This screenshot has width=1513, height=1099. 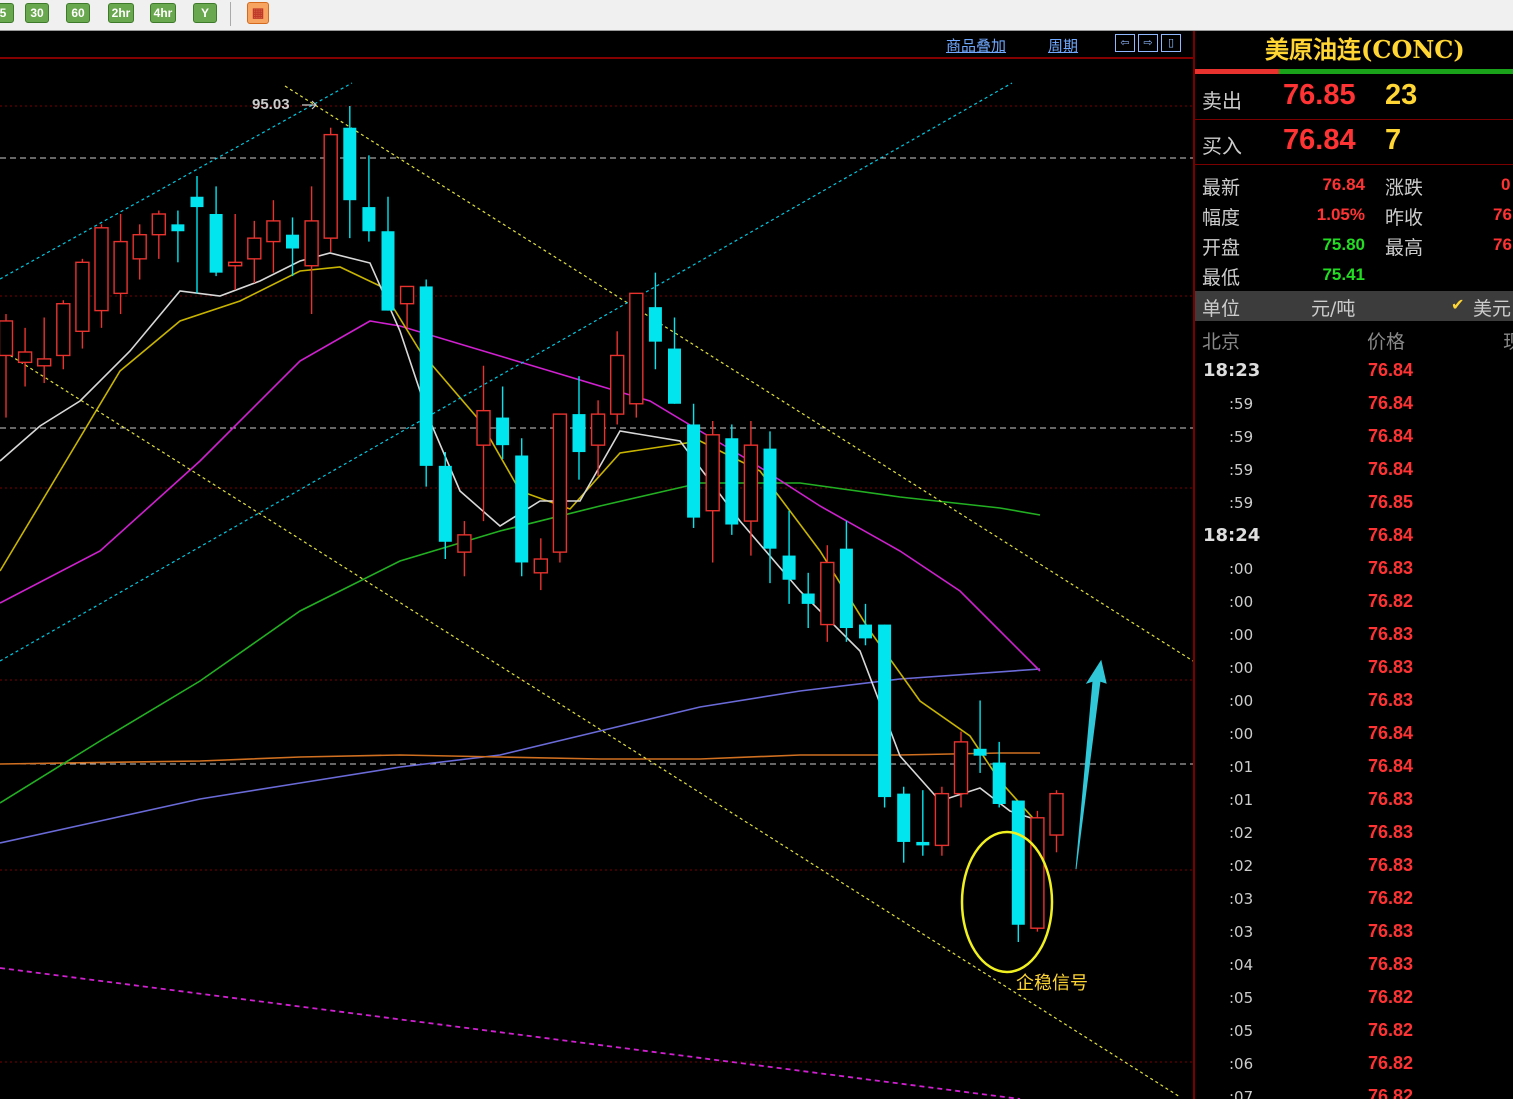 I want to click on ticks-extra-header: 现, so click(x=1508, y=340).